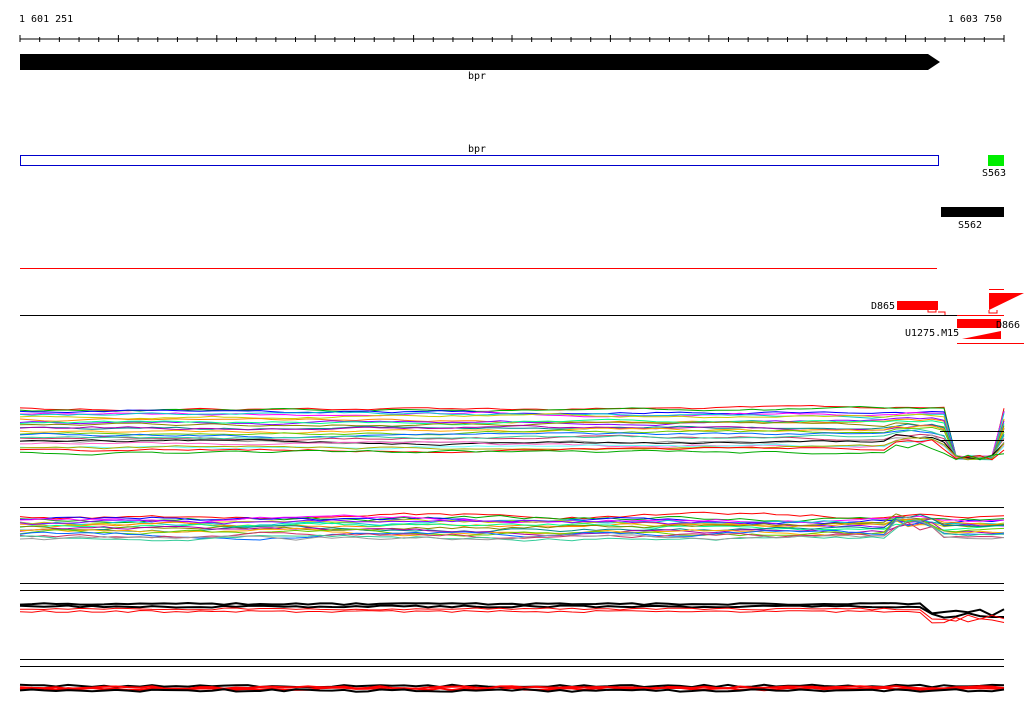 This screenshot has height=714, width=1024. Describe the element at coordinates (972, 219) in the screenshot. I see `feature-s562: S562` at that location.